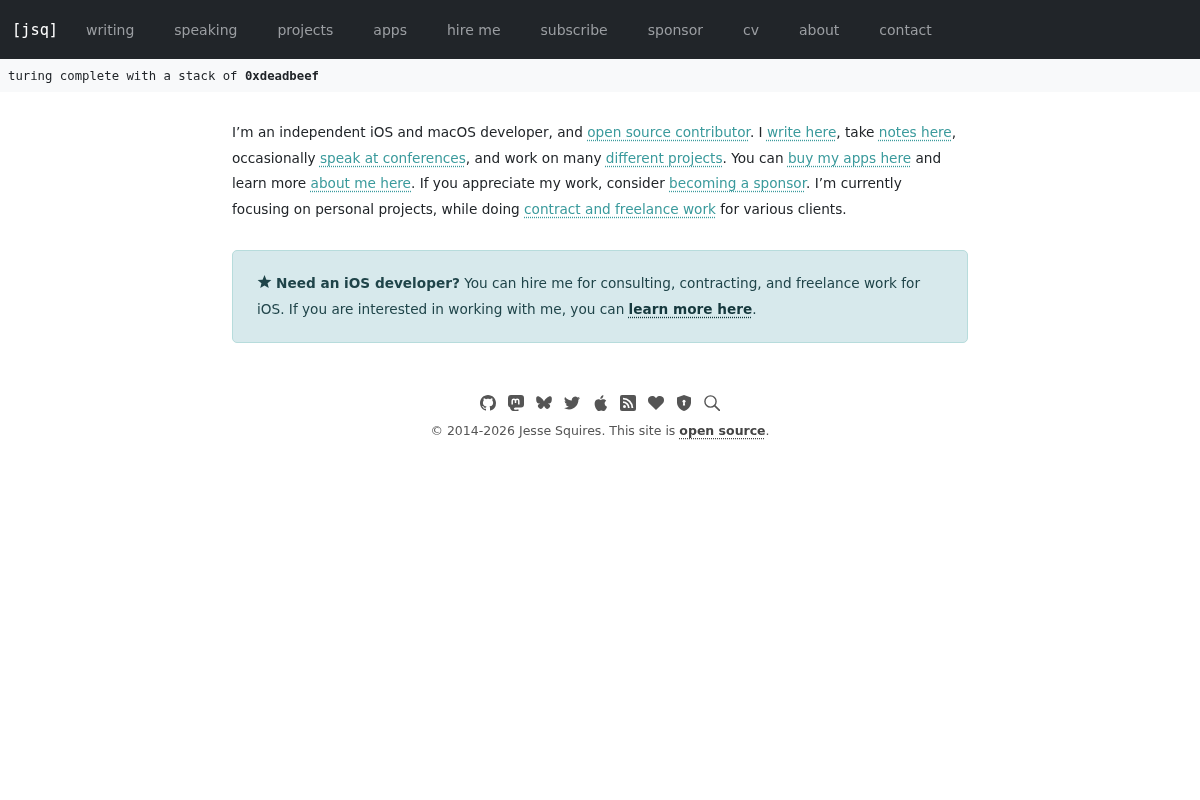 This screenshot has height=800, width=1200. I want to click on nav-link: cv, so click(750, 29).